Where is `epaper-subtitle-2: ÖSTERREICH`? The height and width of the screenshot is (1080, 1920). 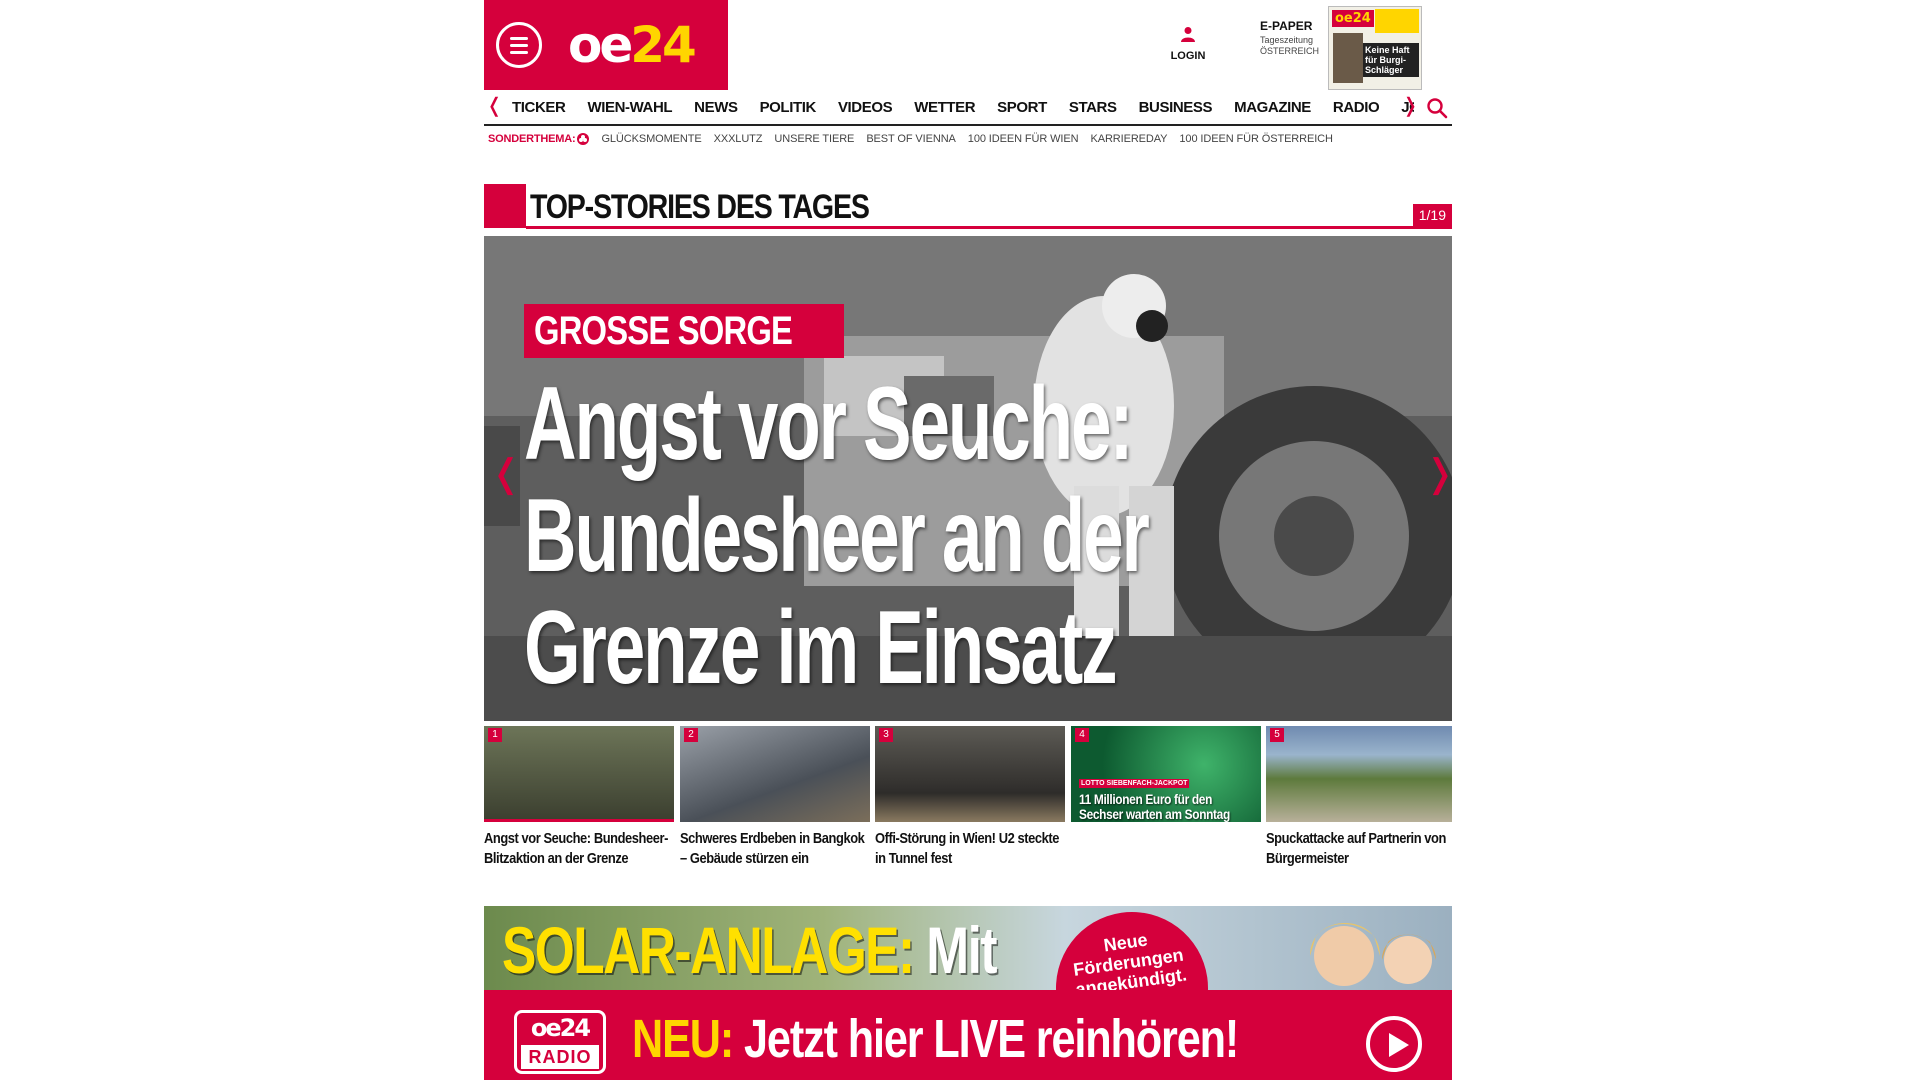 epaper-subtitle-2: ÖSTERREICH is located at coordinates (1290, 51).